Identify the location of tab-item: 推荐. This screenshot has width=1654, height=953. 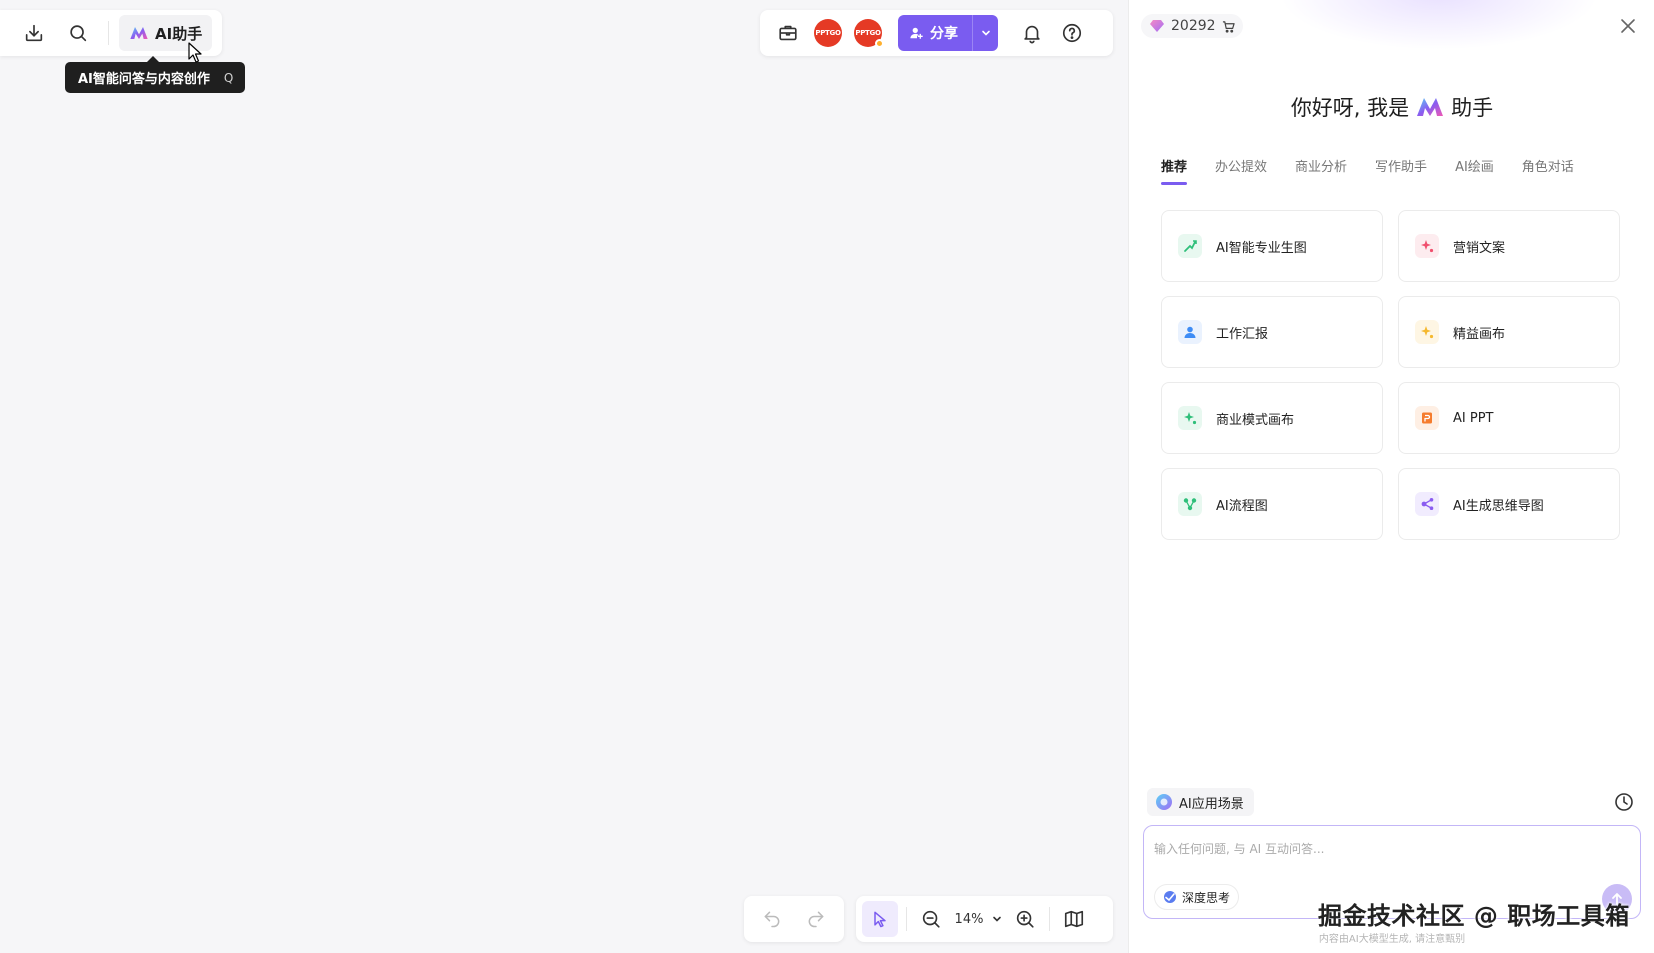
(1174, 170).